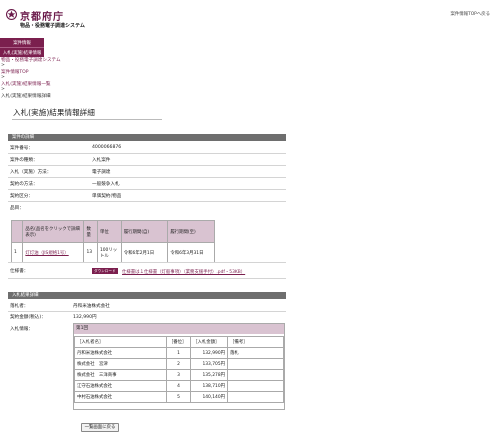  I want to click on col-header-amount: ［入札金額］, so click(209, 342).